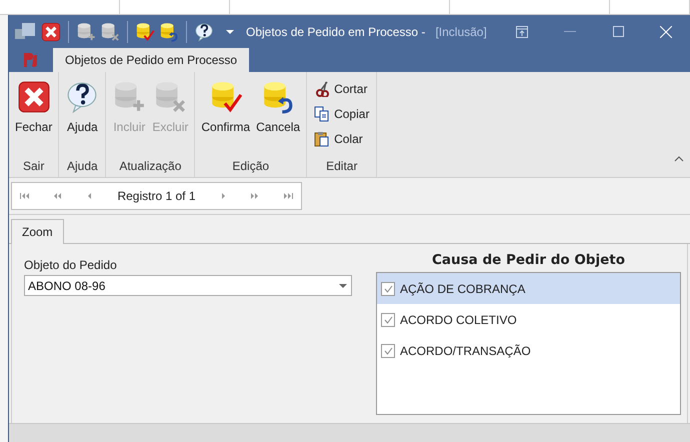 The height and width of the screenshot is (442, 690). I want to click on ribbon-button: Colar, so click(342, 139).